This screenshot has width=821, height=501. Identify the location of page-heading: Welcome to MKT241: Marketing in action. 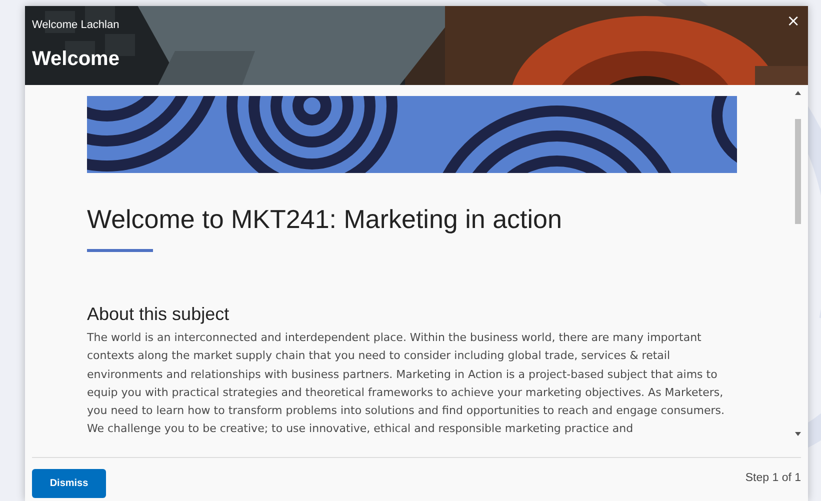
(325, 219).